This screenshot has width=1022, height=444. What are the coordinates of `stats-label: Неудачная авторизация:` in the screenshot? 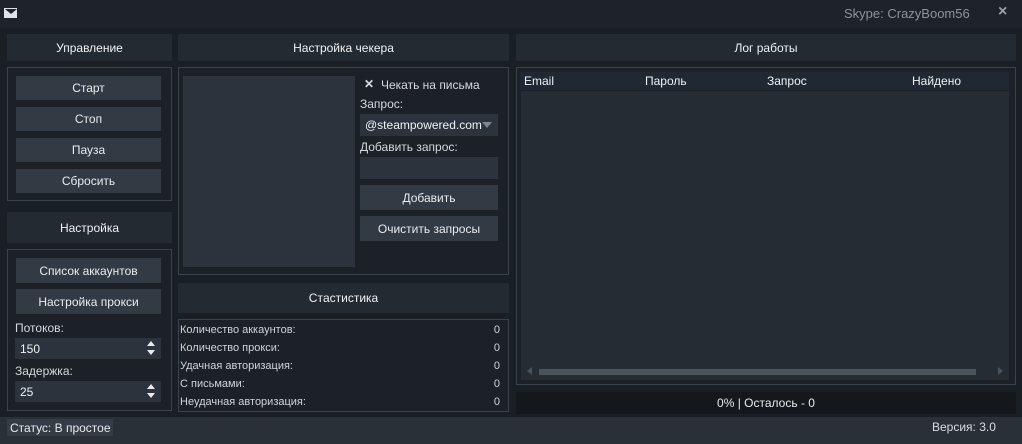 It's located at (243, 402).